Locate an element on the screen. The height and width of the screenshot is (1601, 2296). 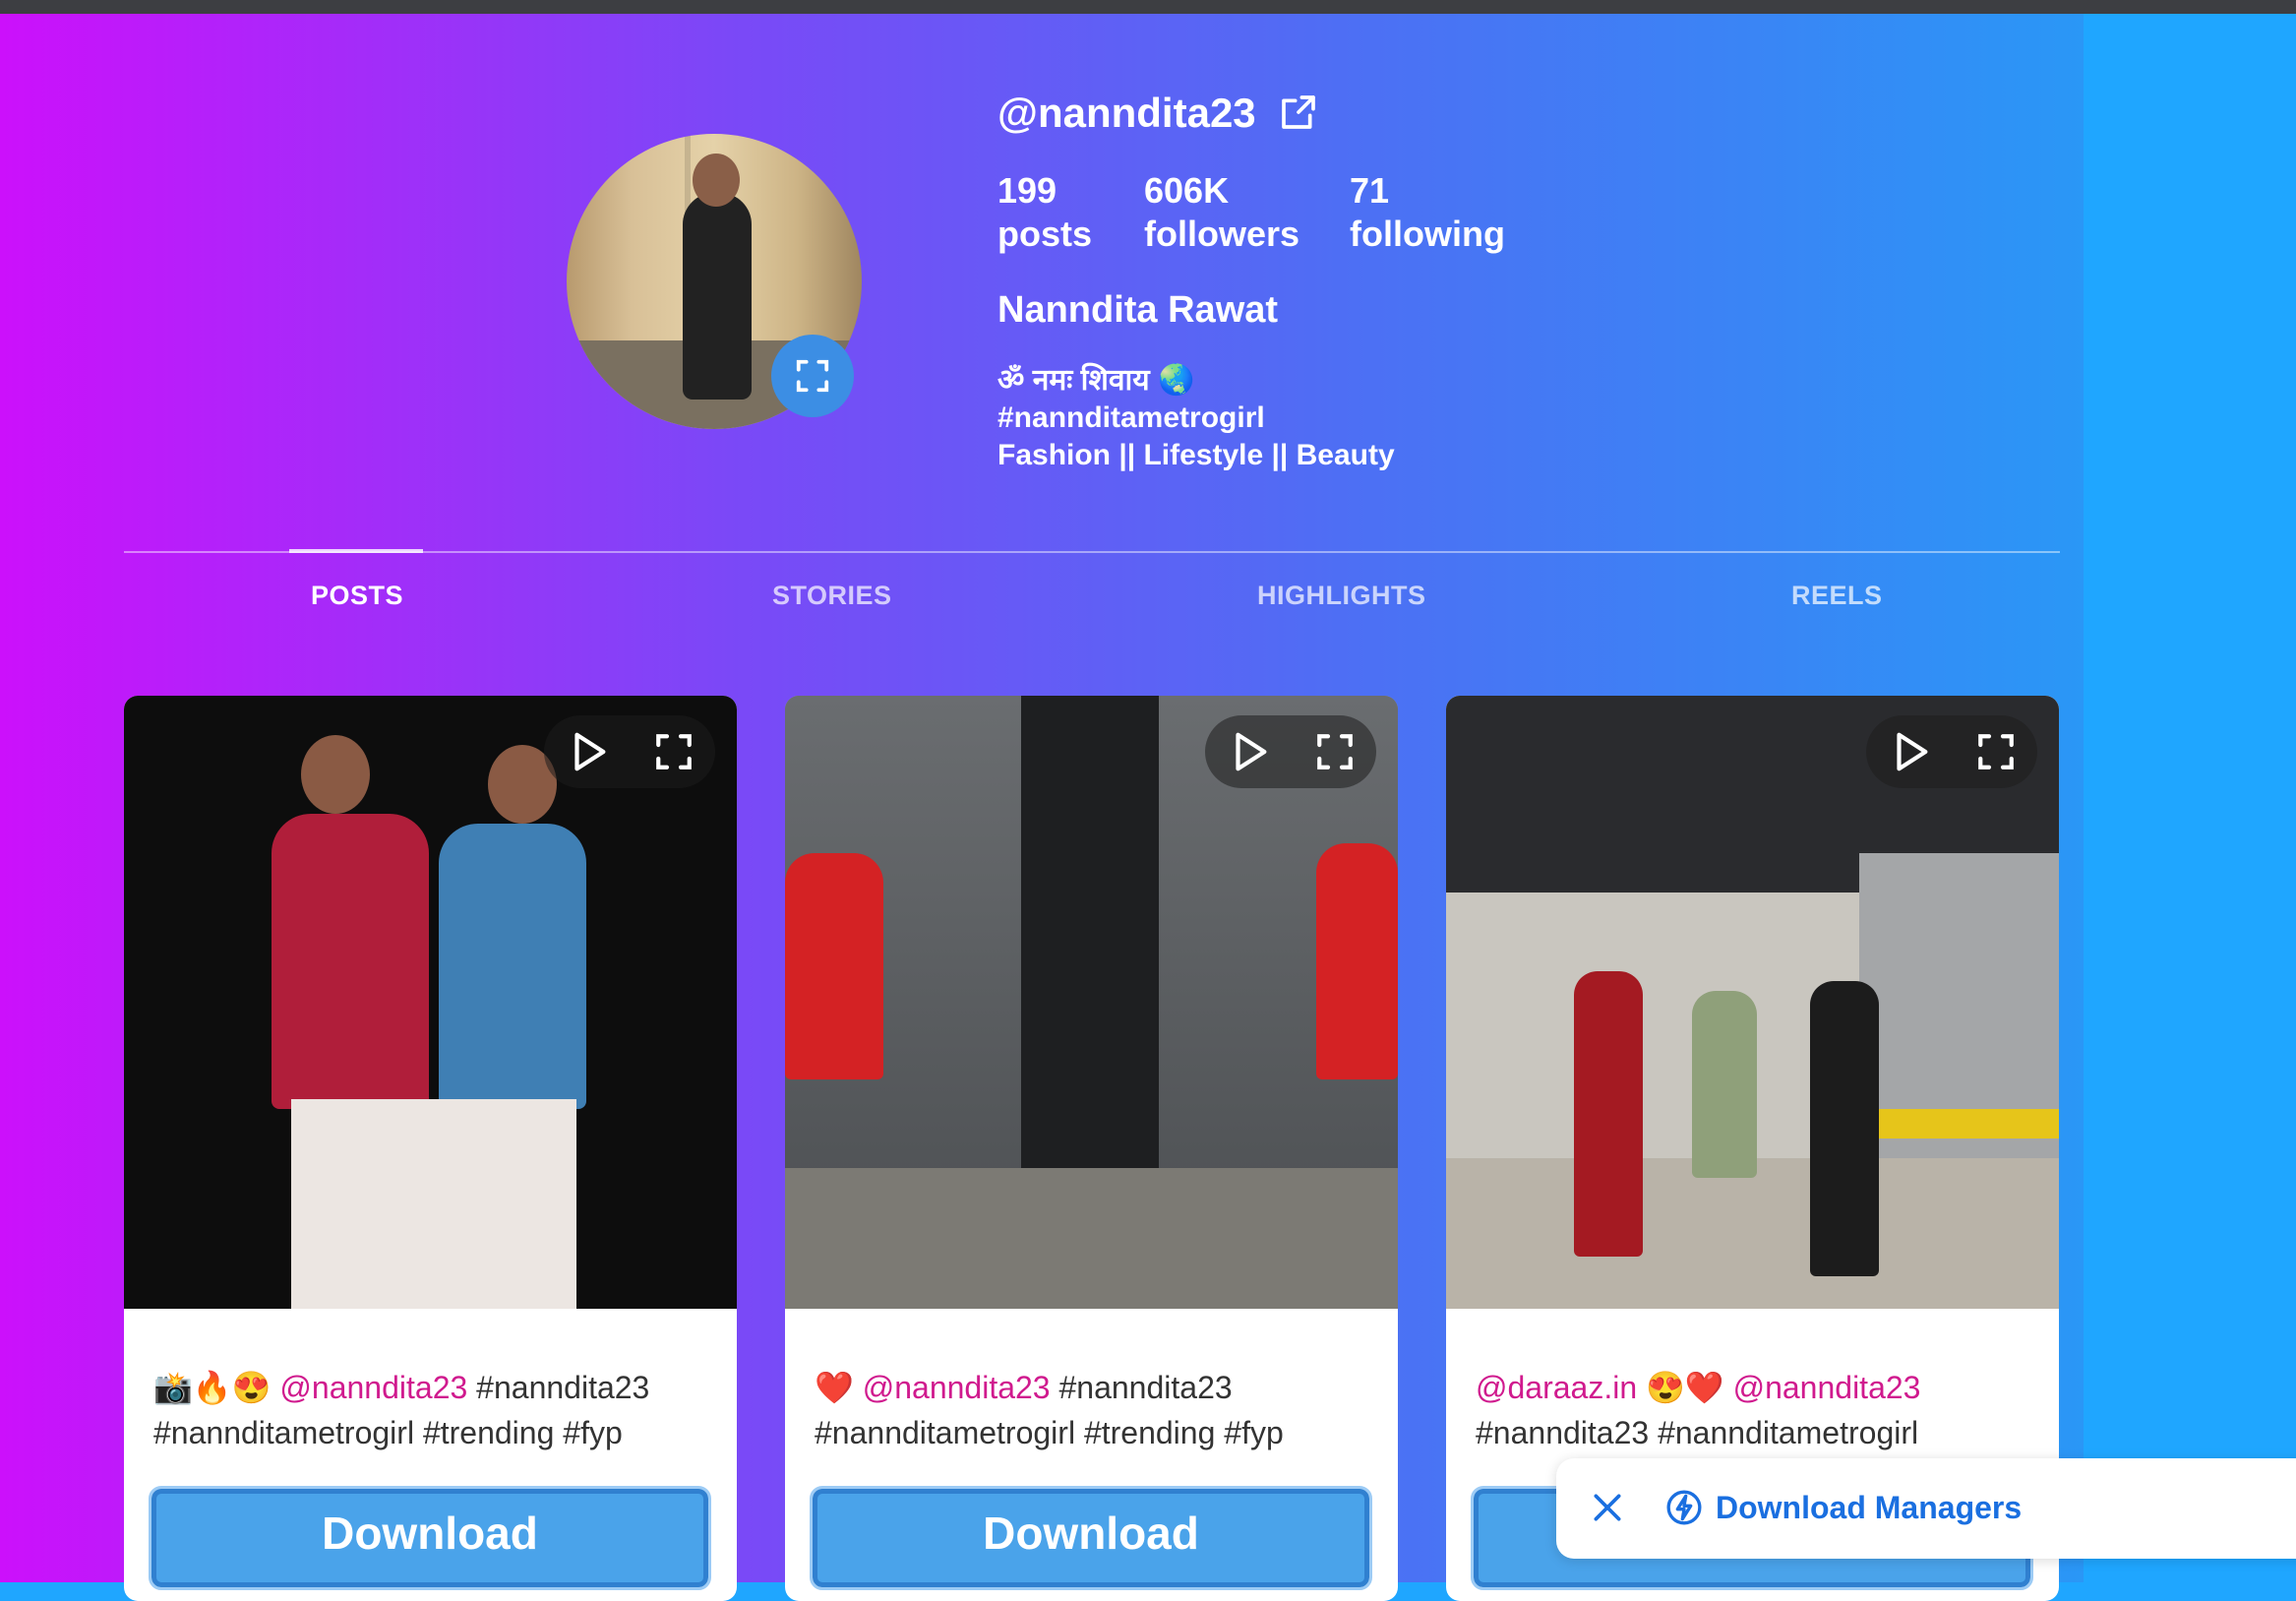
stat-posts-value: 199 is located at coordinates (1027, 190).